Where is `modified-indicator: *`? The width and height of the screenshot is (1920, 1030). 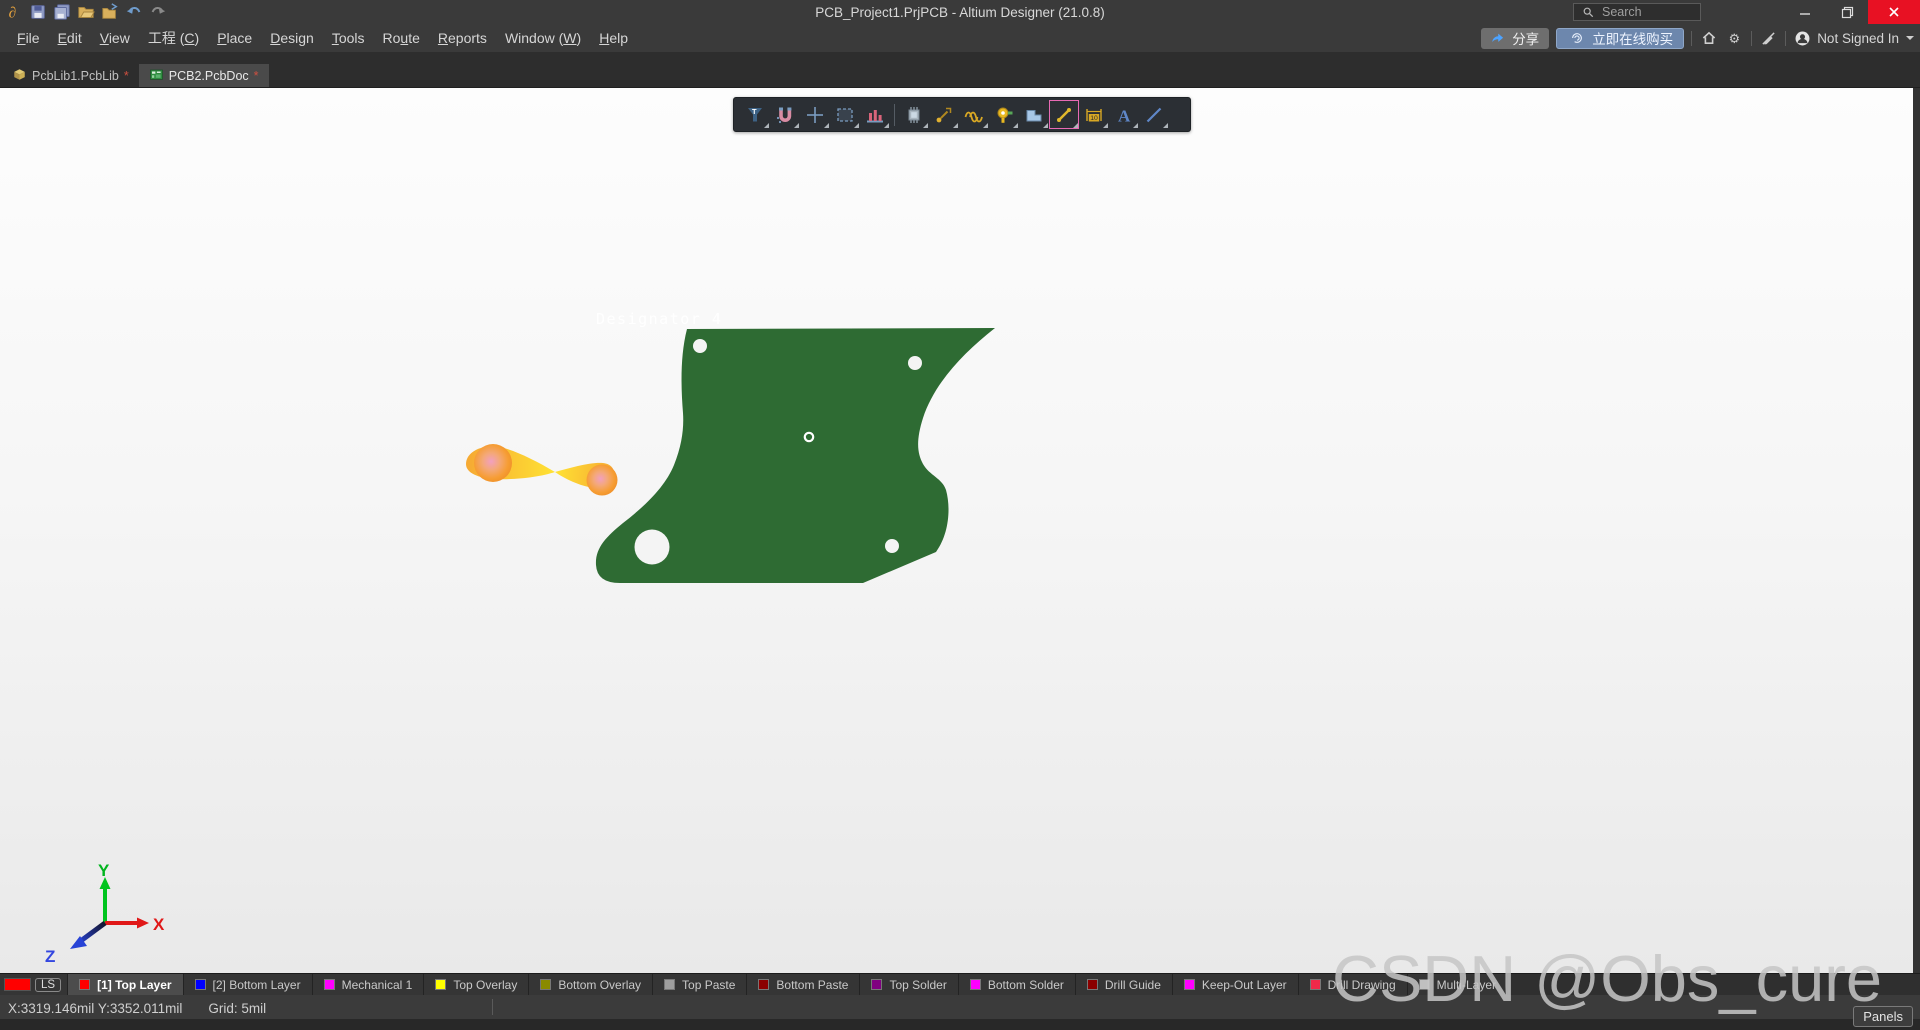 modified-indicator: * is located at coordinates (126, 75).